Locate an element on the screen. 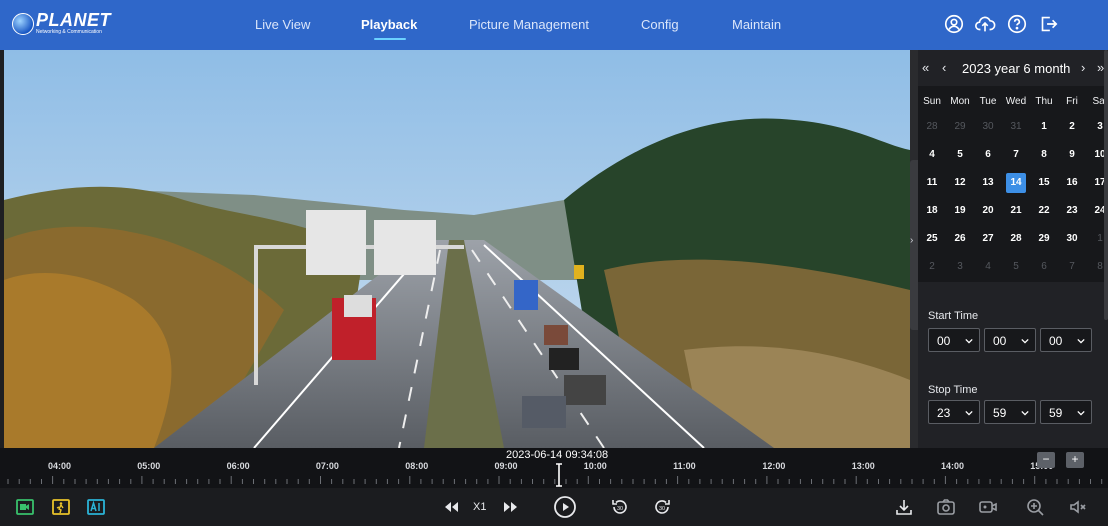 Image resolution: width=1108 pixels, height=526 pixels. calendar-day: 16 is located at coordinates (1072, 183).